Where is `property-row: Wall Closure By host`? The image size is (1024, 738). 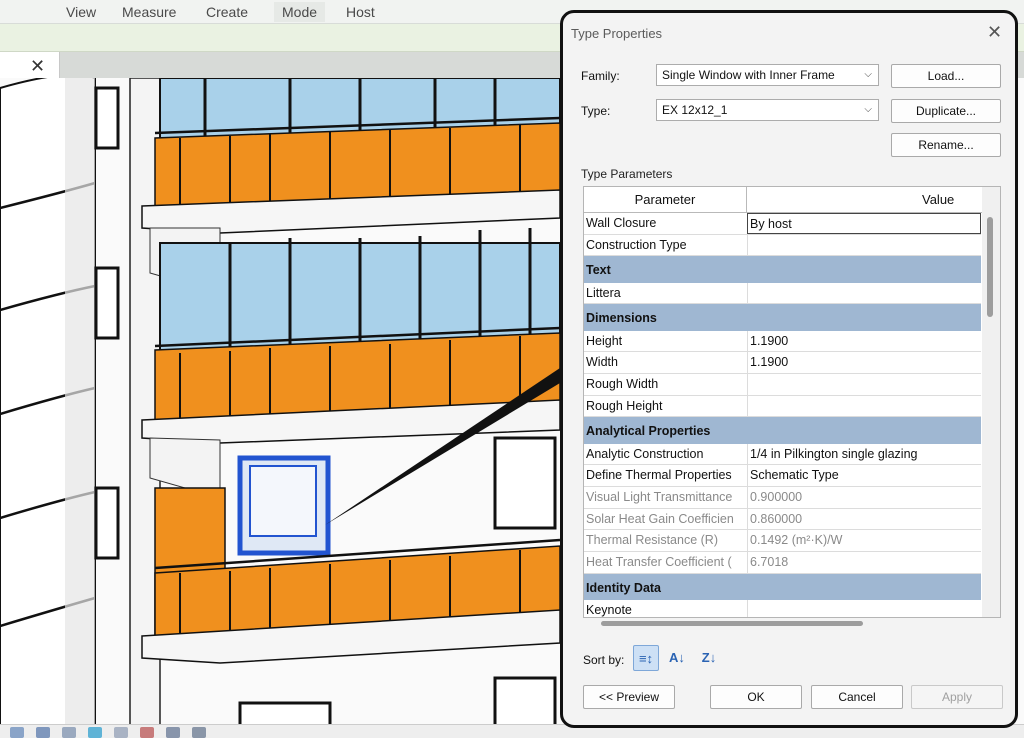 property-row: Wall Closure By host is located at coordinates (782, 224).